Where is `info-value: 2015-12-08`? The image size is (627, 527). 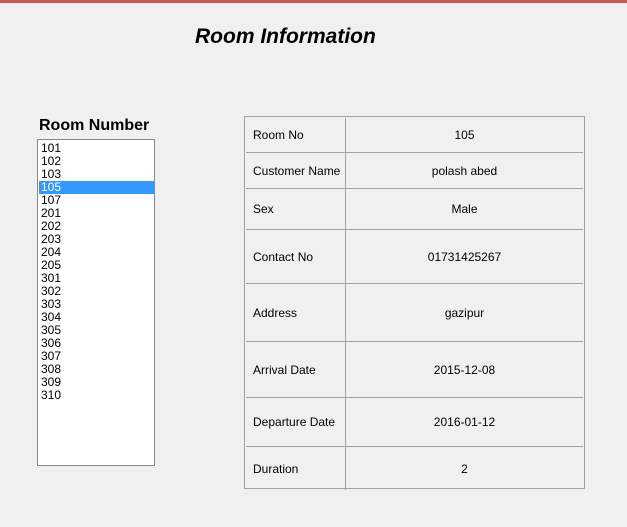 info-value: 2015-12-08 is located at coordinates (464, 369).